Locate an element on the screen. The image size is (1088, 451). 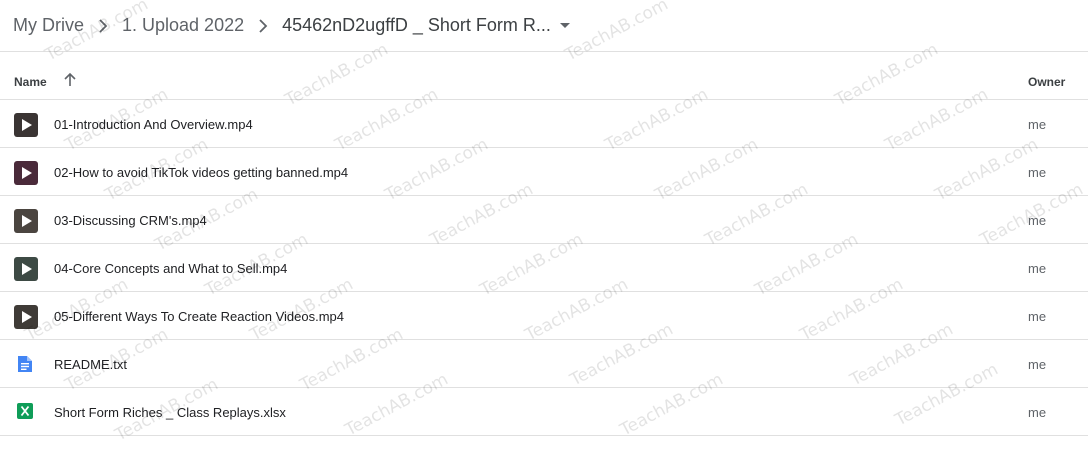
file-name: 03-Discussing CRM's.mp4 is located at coordinates (130, 220).